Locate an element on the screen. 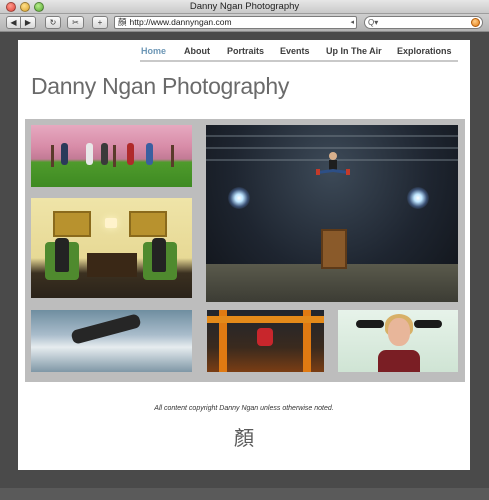  search-field: Q▾ is located at coordinates (423, 22).